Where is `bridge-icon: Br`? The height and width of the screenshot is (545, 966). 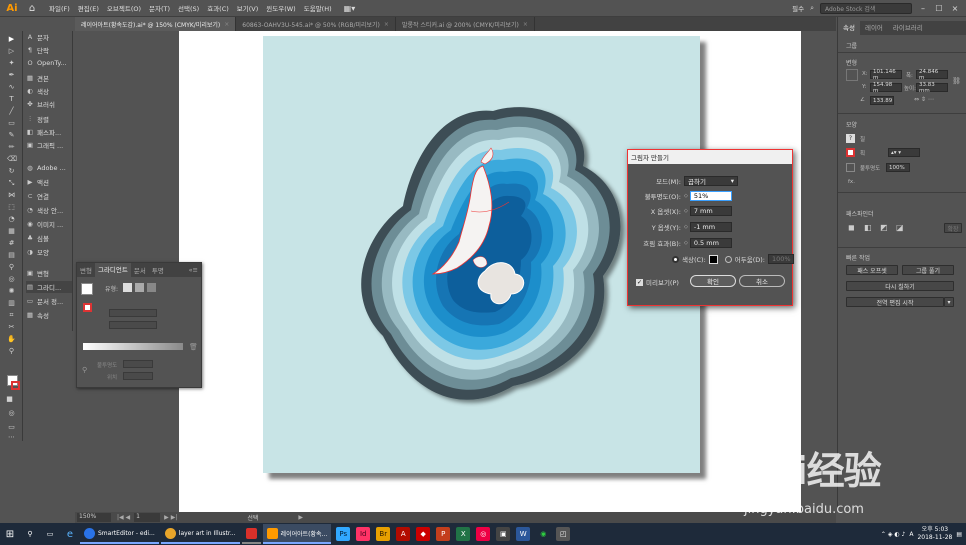
bridge-icon: Br is located at coordinates (383, 534).